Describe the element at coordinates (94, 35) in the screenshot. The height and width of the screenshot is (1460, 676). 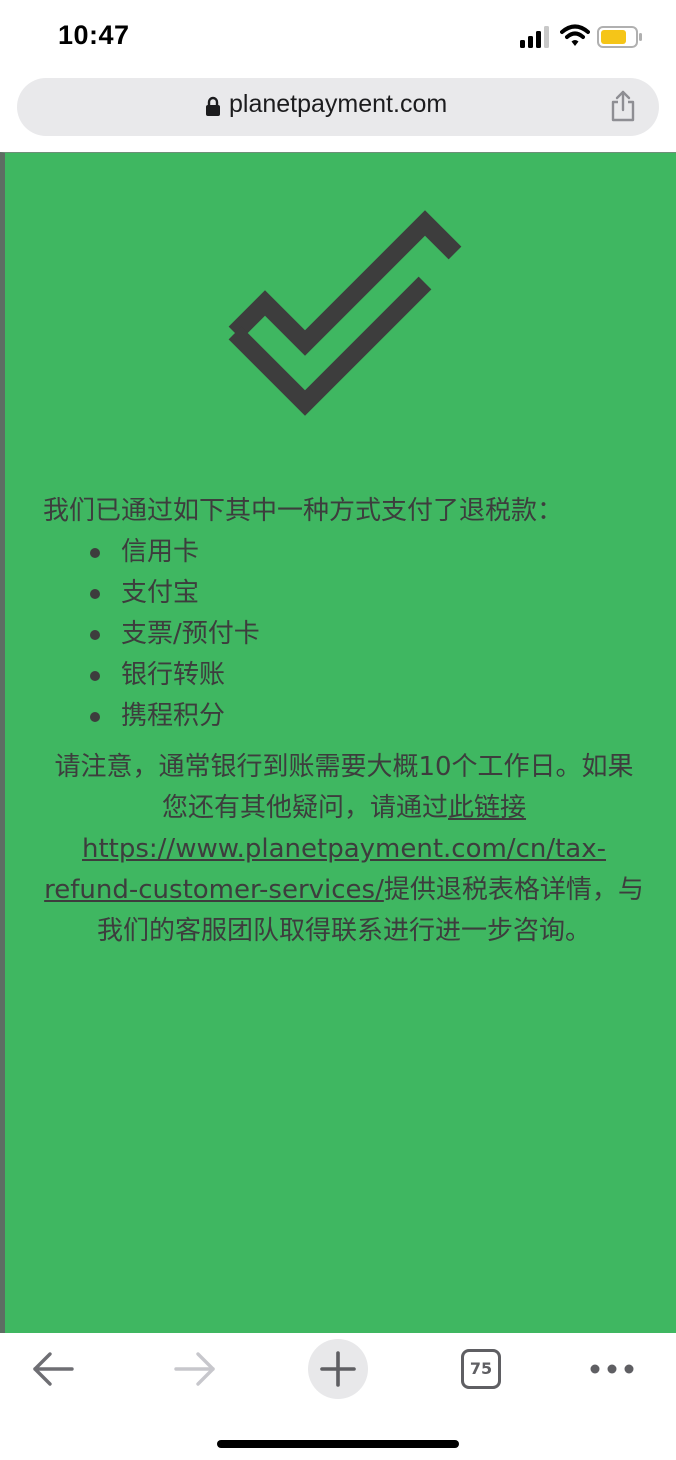
I see `status-time: 10:47` at that location.